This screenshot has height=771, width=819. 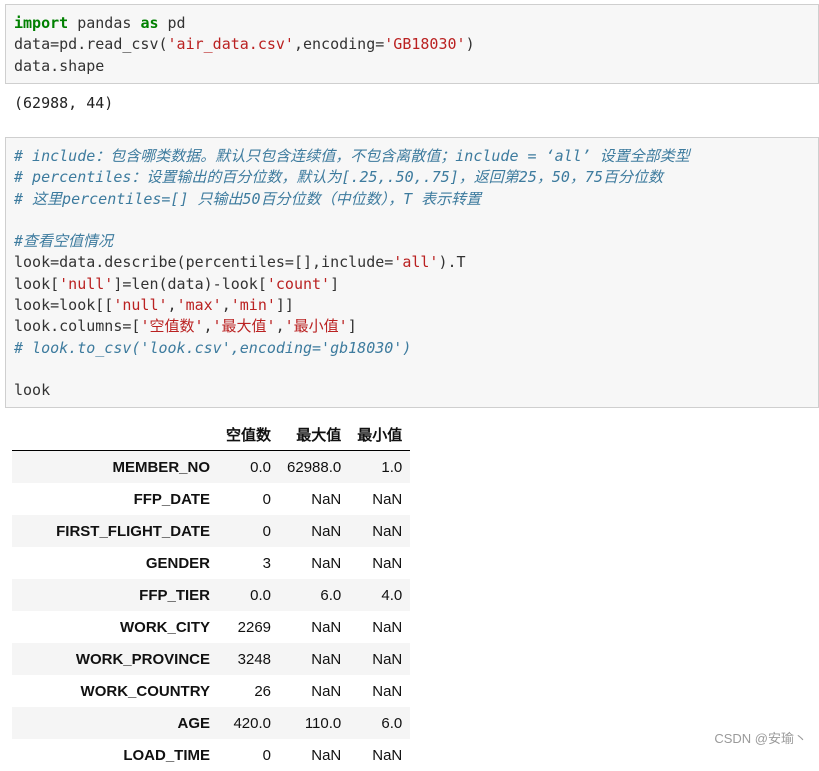 I want to click on code-token: # 这里percentiles=[] 只输出50百分位数（中位数），T 表示转置, so click(x=248, y=198).